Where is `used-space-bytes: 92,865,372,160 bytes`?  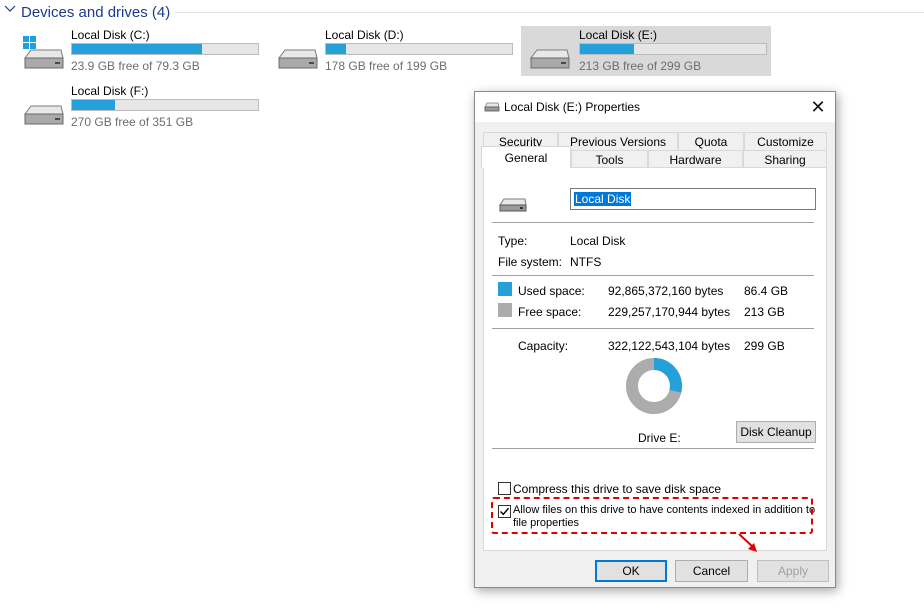 used-space-bytes: 92,865,372,160 bytes is located at coordinates (666, 291).